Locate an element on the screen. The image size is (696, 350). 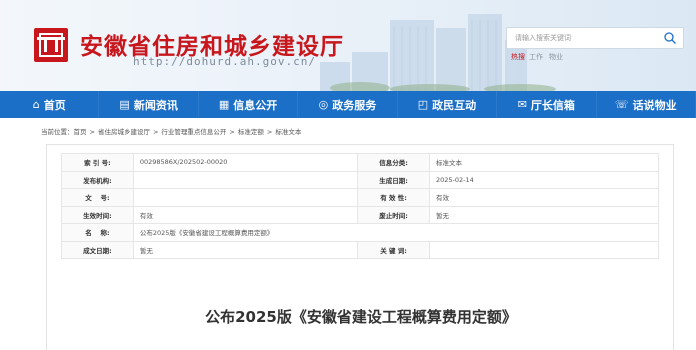
nav-label: 话说物业 is located at coordinates (654, 105).